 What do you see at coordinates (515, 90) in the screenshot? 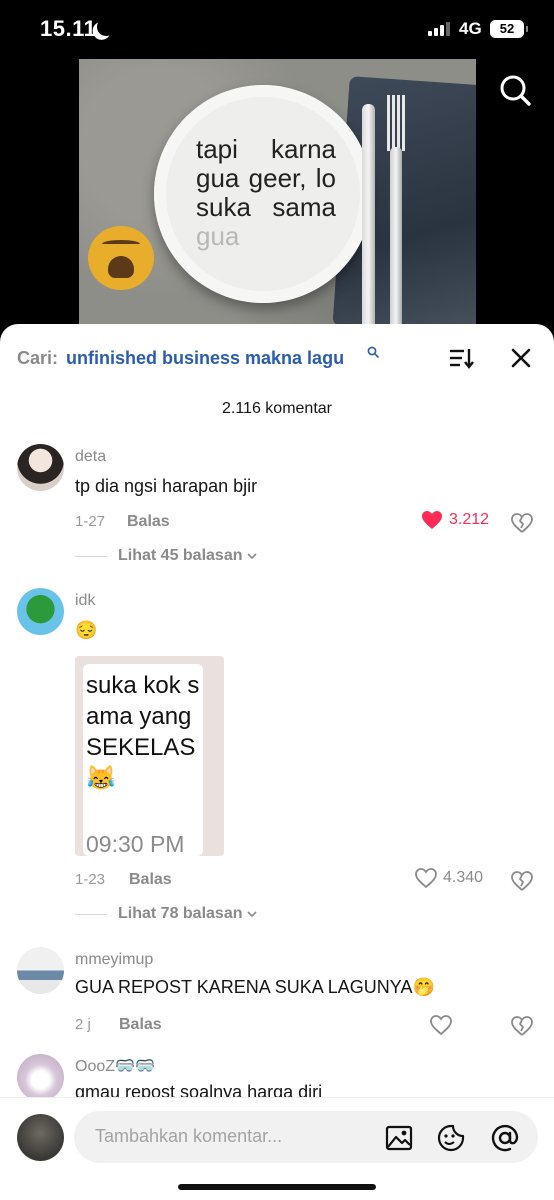
I see `search-icon` at bounding box center [515, 90].